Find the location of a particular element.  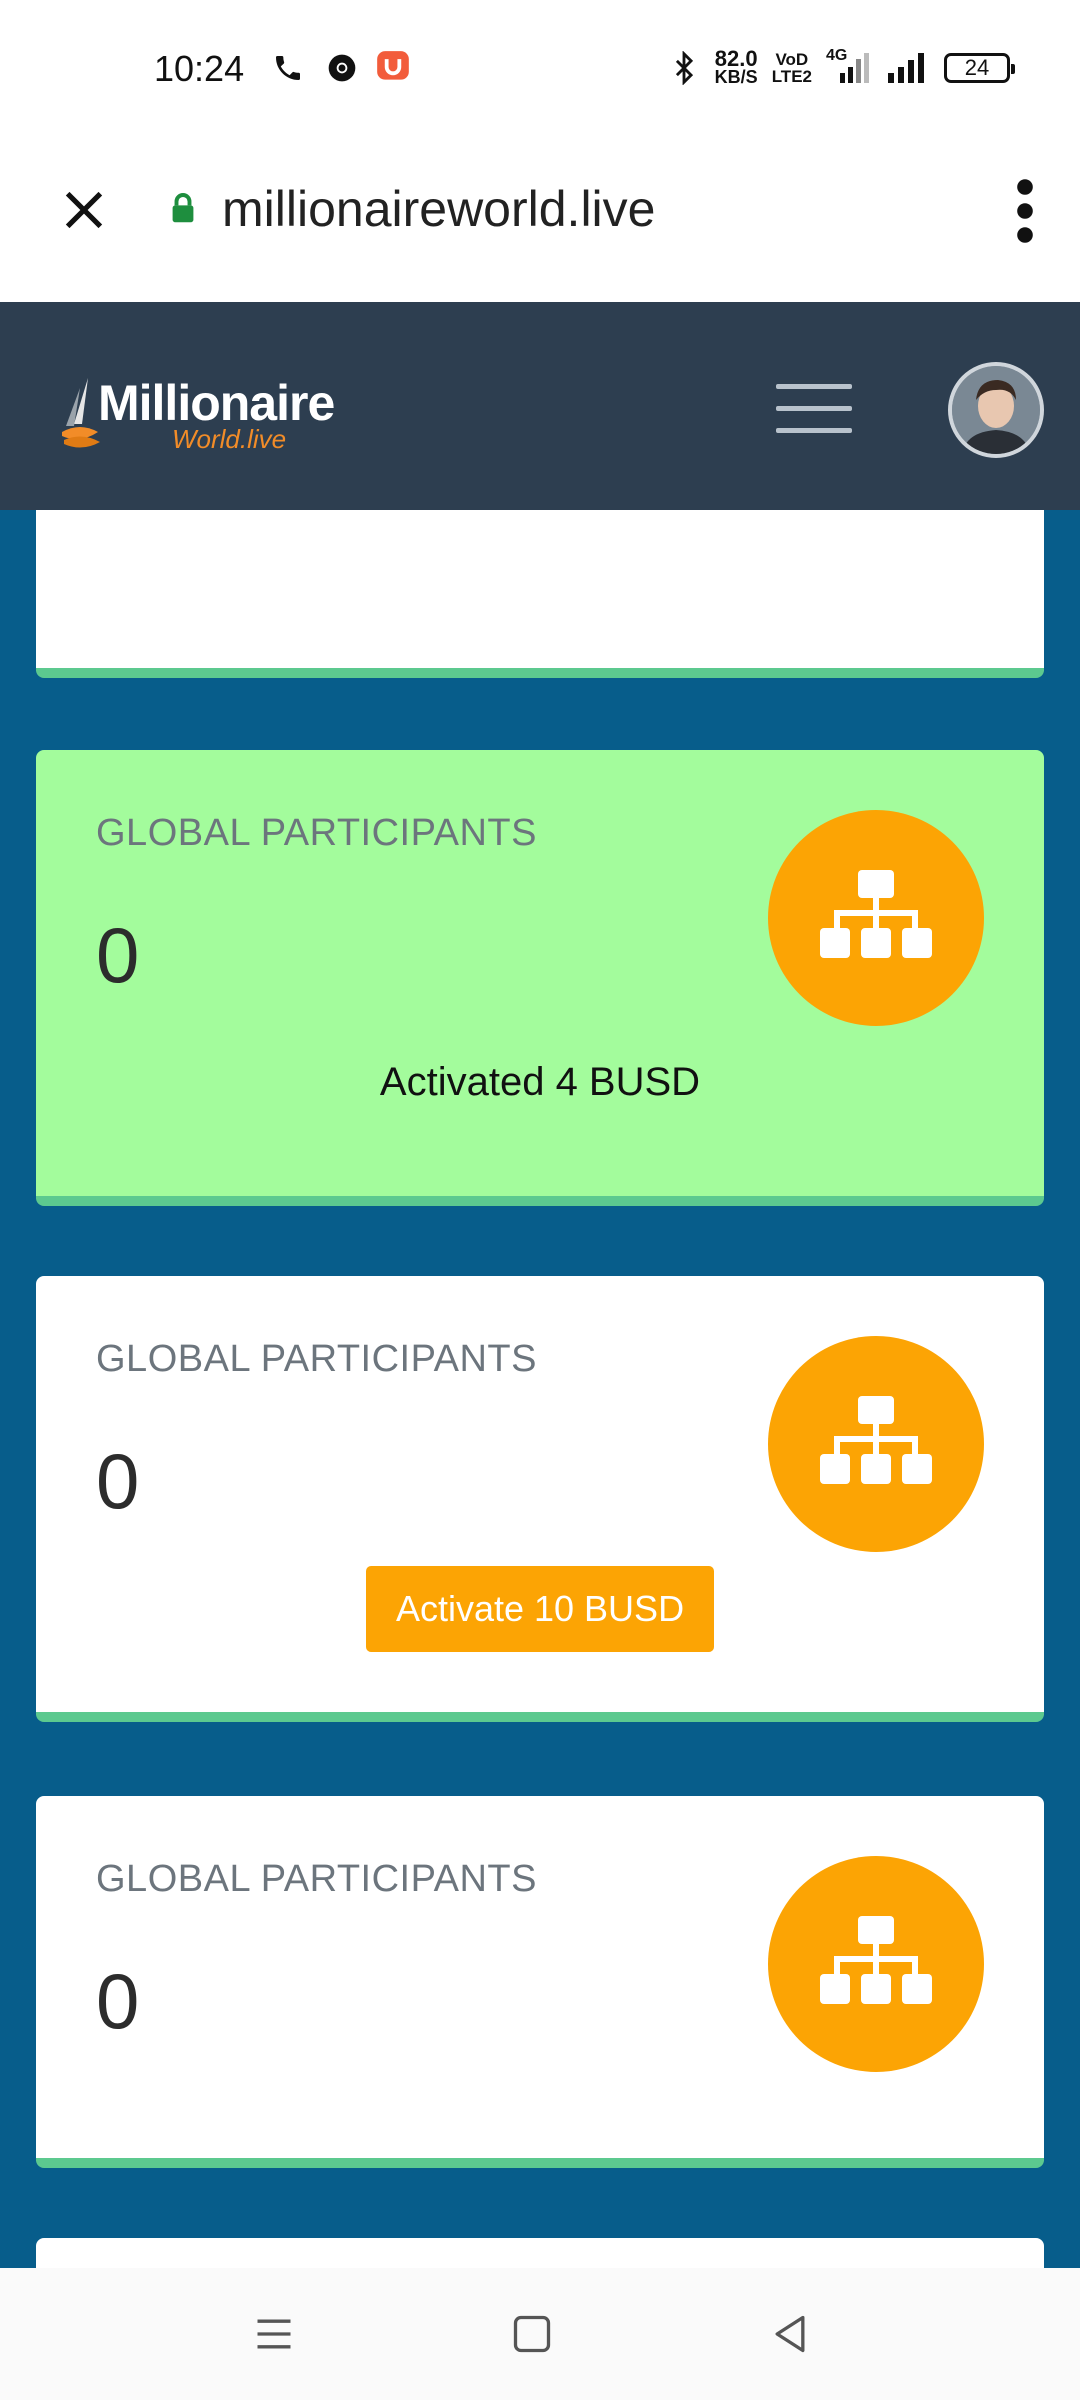

stat-card: GLOBAL PARTICIPANTS 0 is located at coordinates (540, 1982).